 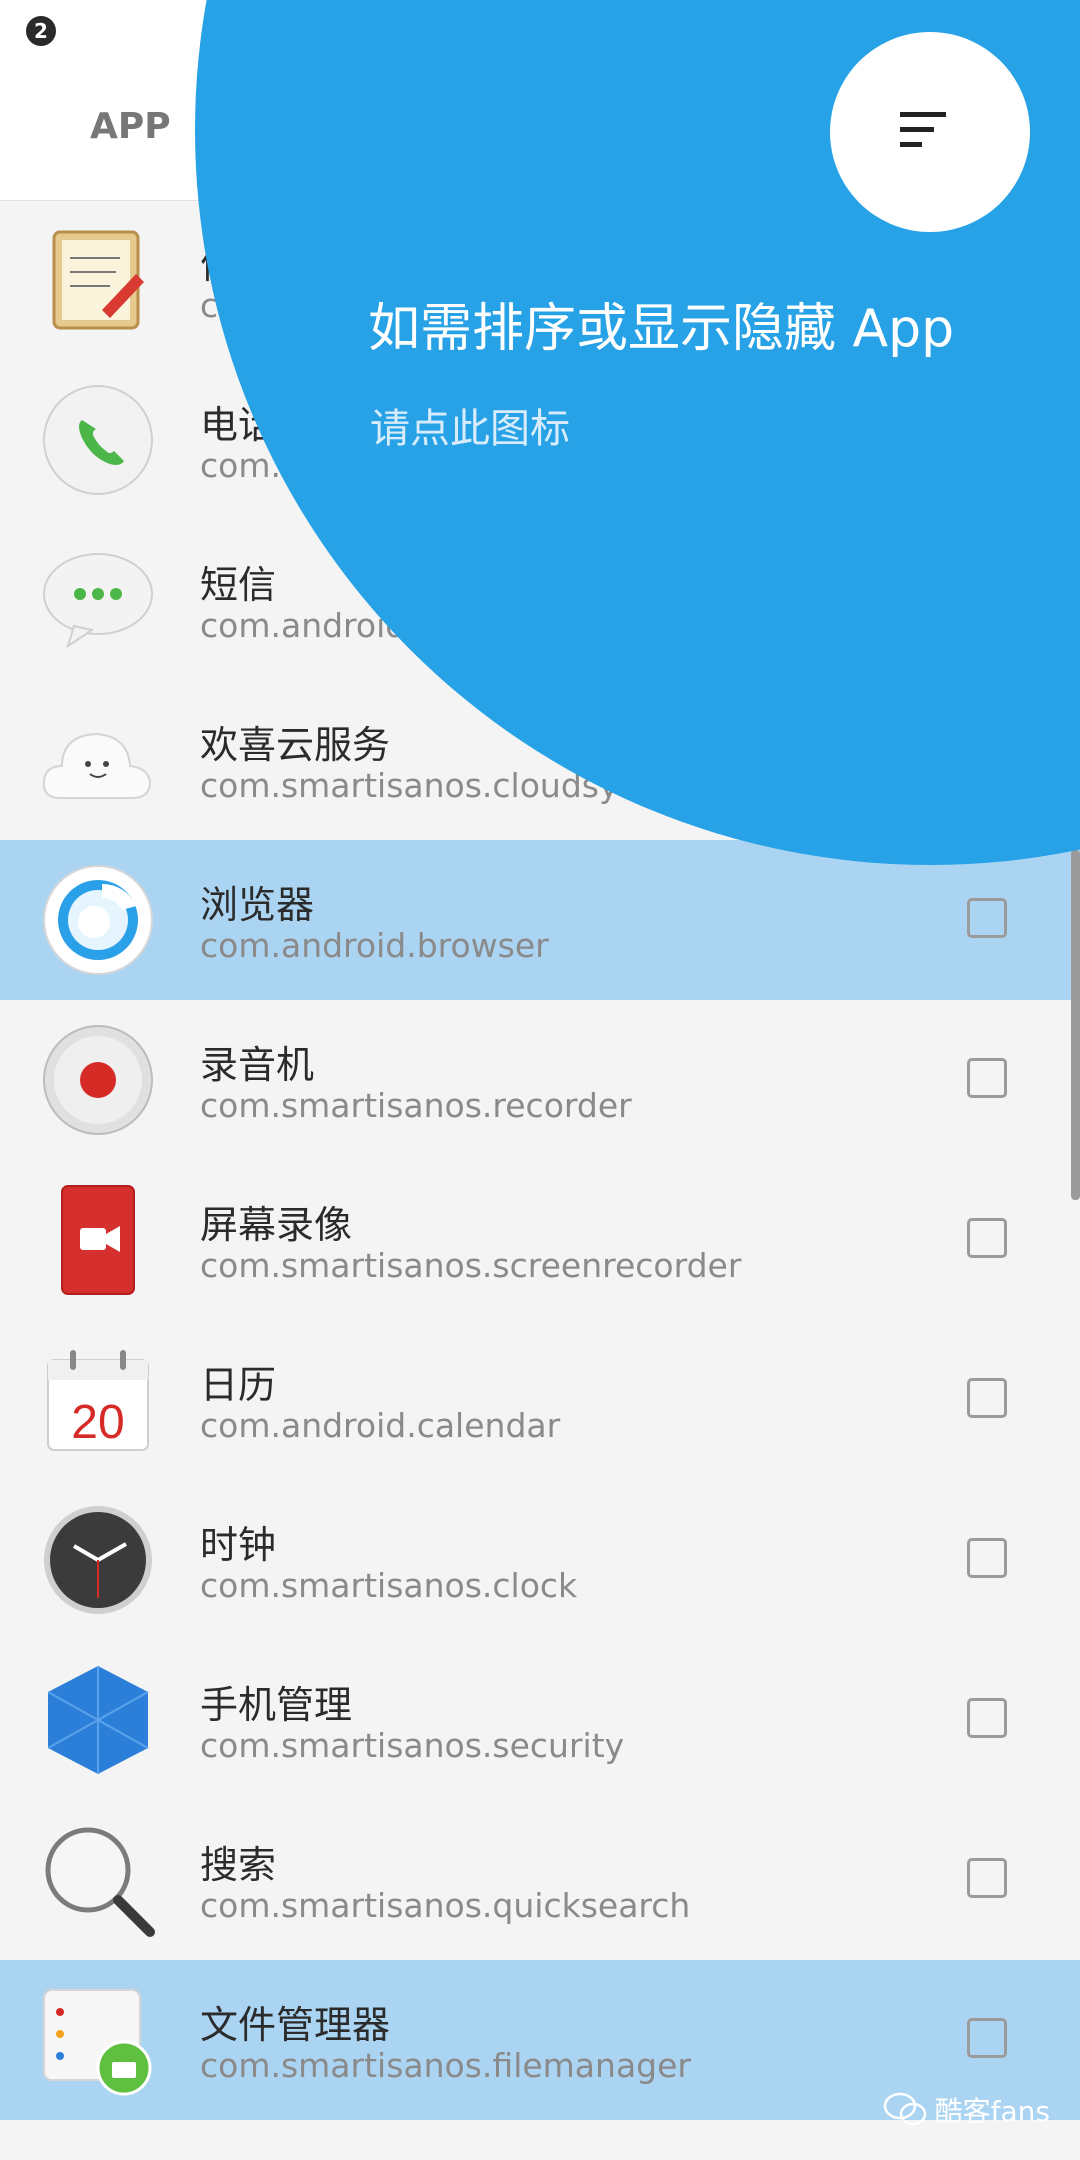 I want to click on calendar-day-number: 20, so click(x=97, y=1422).